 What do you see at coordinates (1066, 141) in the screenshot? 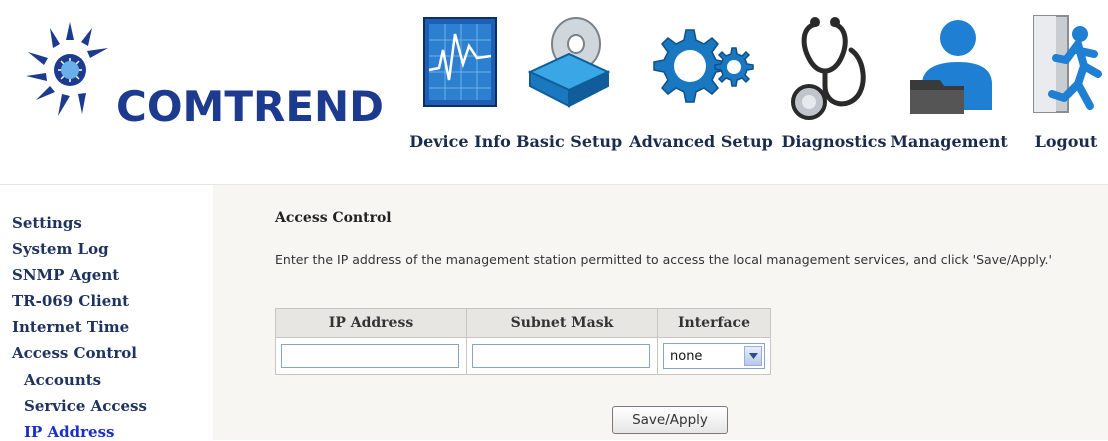
I see `nav-label-logout: Logout` at bounding box center [1066, 141].